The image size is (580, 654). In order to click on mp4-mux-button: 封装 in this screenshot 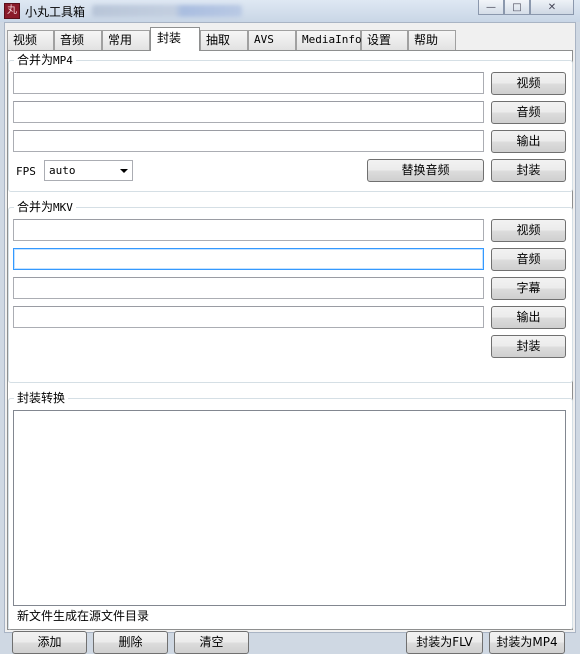, I will do `click(528, 170)`.